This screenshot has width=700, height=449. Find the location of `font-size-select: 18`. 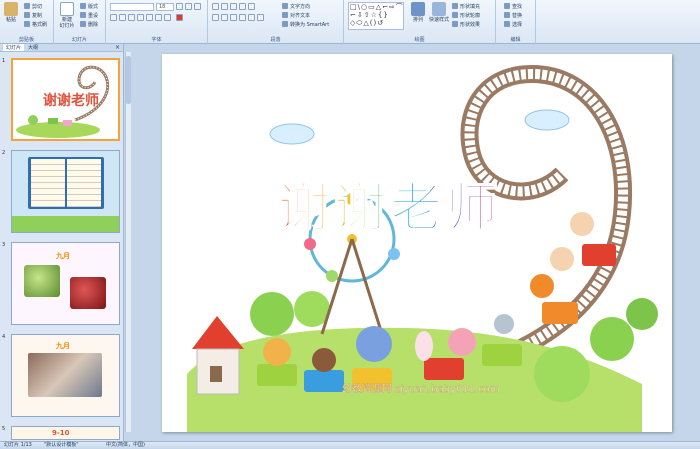

font-size-select: 18 is located at coordinates (165, 7).